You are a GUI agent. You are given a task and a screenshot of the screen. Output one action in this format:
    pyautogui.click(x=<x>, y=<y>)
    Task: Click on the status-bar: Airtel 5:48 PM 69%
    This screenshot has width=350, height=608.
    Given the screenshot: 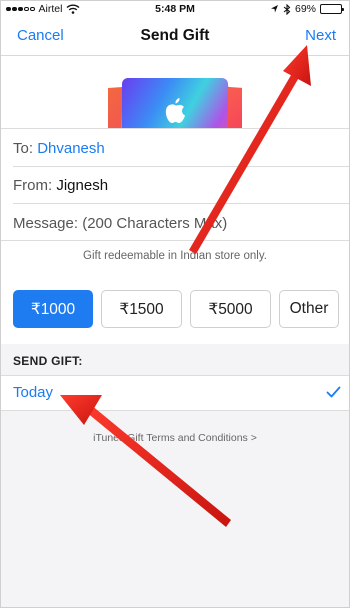 What is the action you would take?
    pyautogui.click(x=175, y=9)
    